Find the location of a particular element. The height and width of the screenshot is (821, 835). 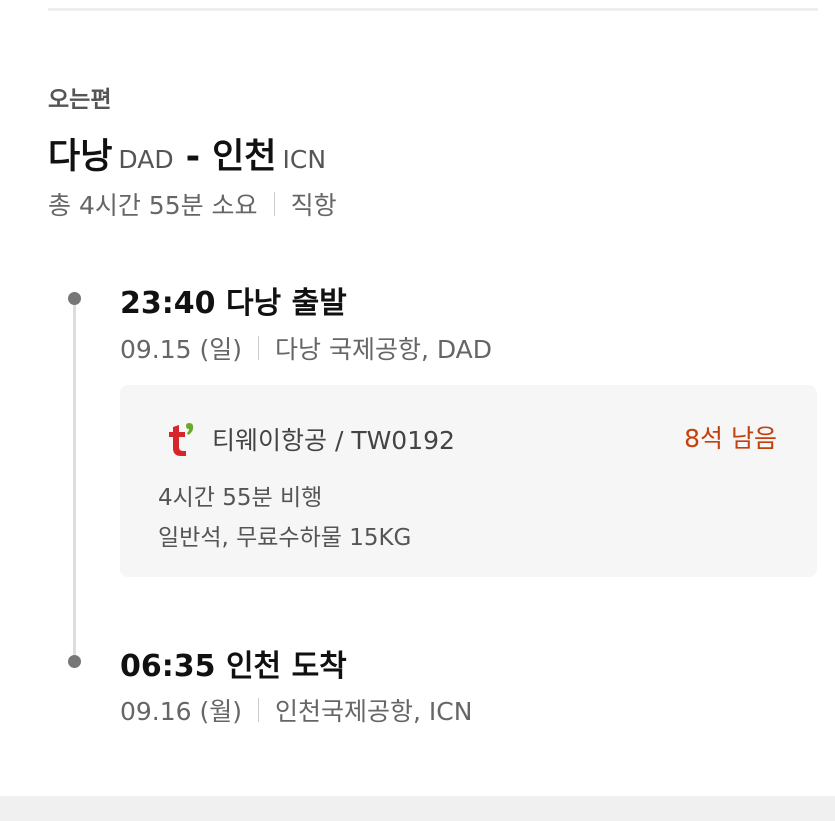

trip-summary: 총 4시간 55분 소요 직항 is located at coordinates (192, 204).